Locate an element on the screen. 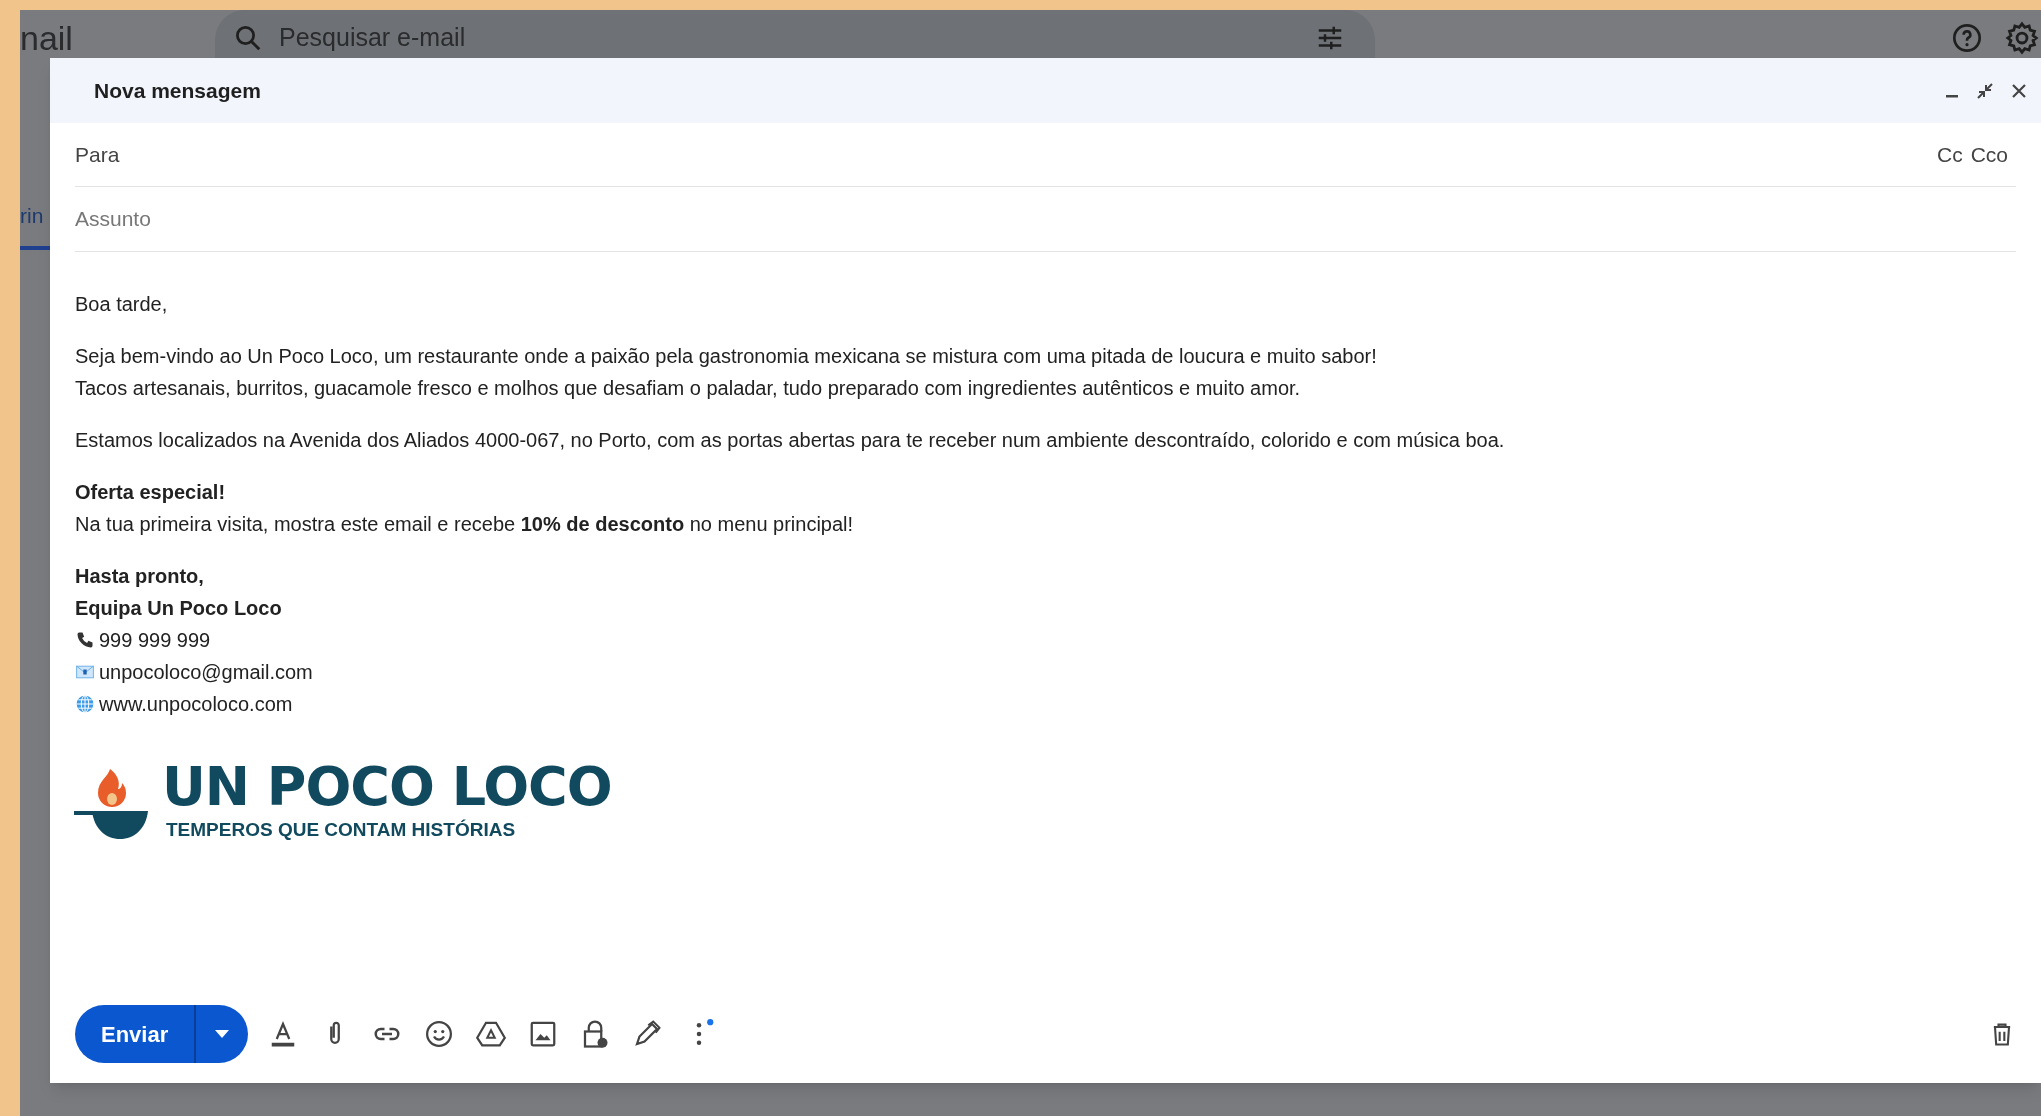 Image resolution: width=2041 pixels, height=1116 pixels. text-line: Tacos artesanais, burritos, guacamole fresco e molhos que desafiam o paladar, tudo preparado com ingredientes autênticos e muito amor. is located at coordinates (688, 388).